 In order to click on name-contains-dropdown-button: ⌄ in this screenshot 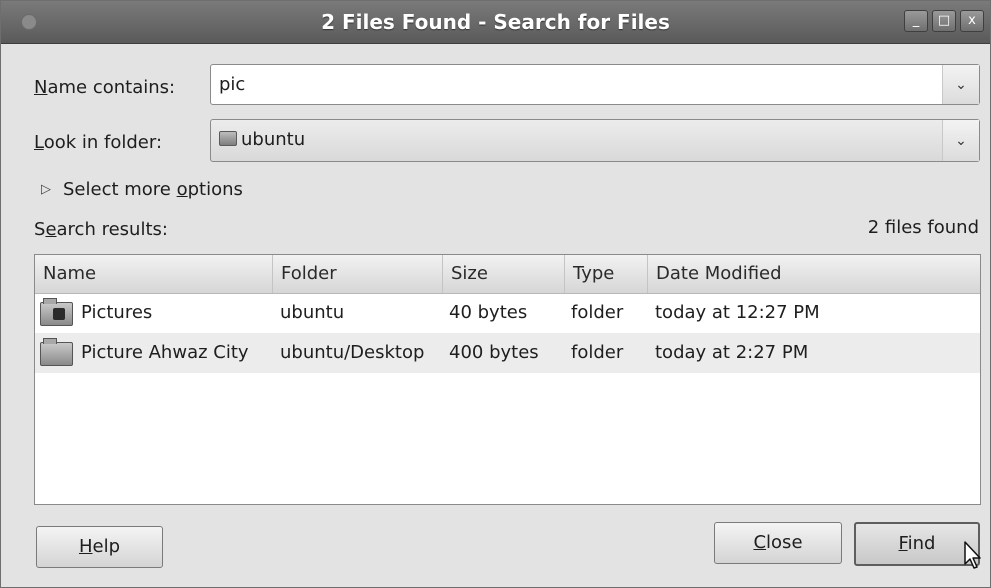, I will do `click(960, 84)`.